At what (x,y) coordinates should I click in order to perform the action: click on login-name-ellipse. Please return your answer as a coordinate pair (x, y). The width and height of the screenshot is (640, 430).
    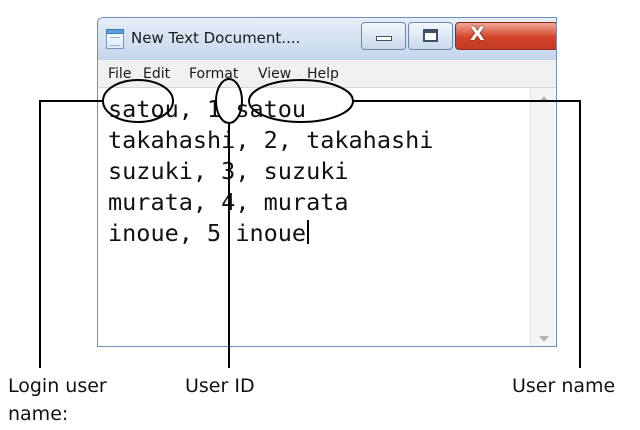
    Looking at the image, I should click on (138, 101).